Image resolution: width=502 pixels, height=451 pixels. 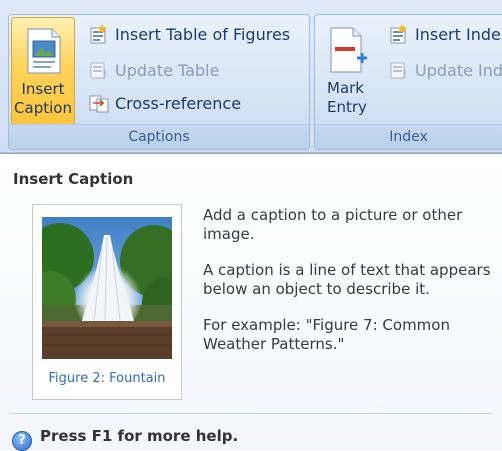 I want to click on insert-table-of-figures-button: Insert Table of Figures, so click(x=189, y=35).